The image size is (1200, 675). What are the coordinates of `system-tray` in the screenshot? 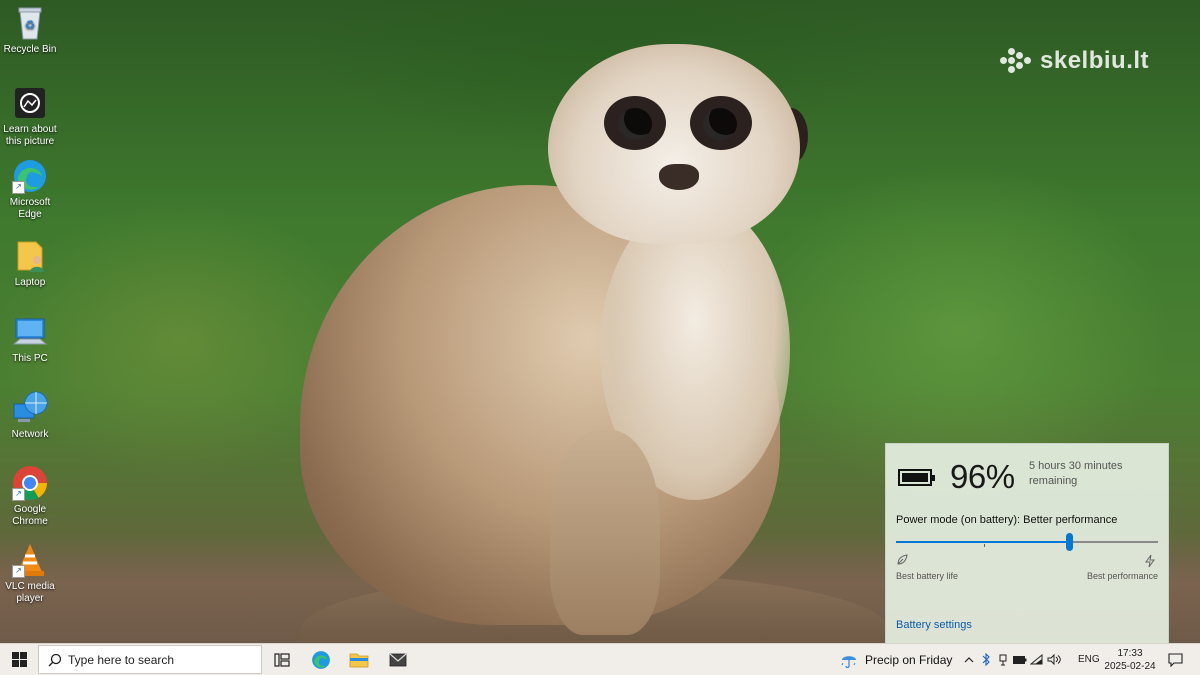 It's located at (1011, 659).